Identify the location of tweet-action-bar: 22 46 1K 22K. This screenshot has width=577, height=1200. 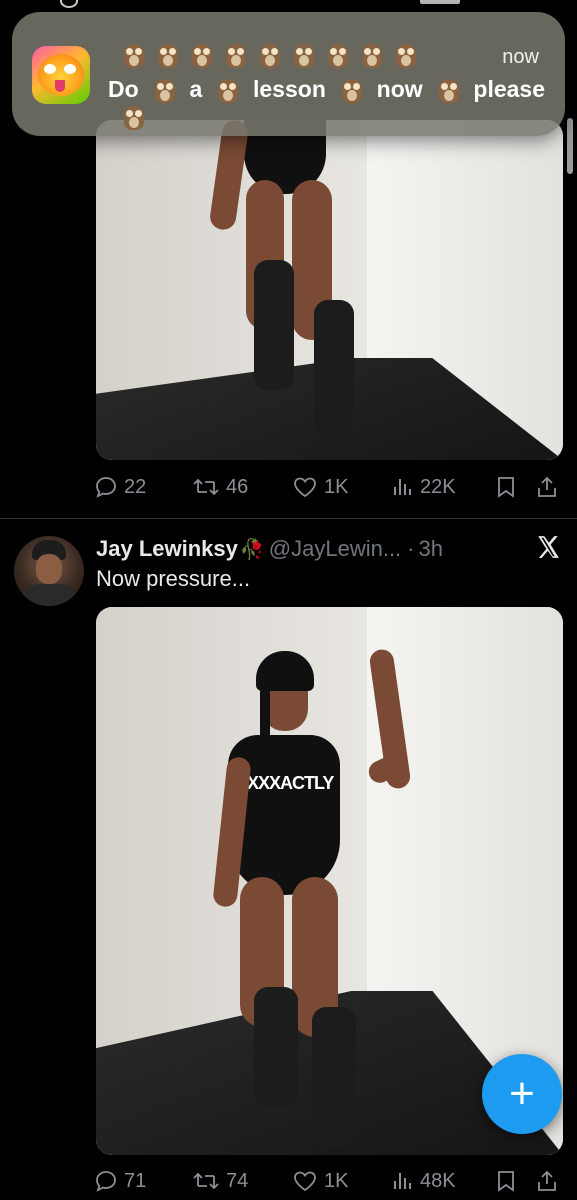
(329, 487).